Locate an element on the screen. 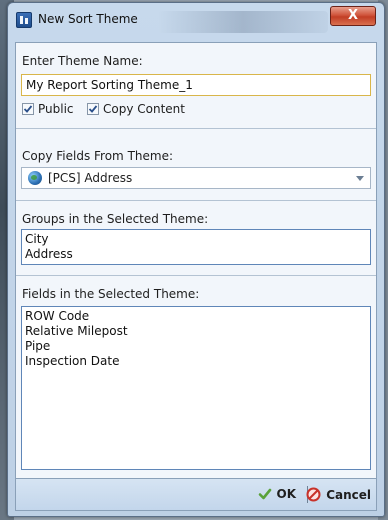  copy-fields-selected: [PCS] Address is located at coordinates (90, 178).